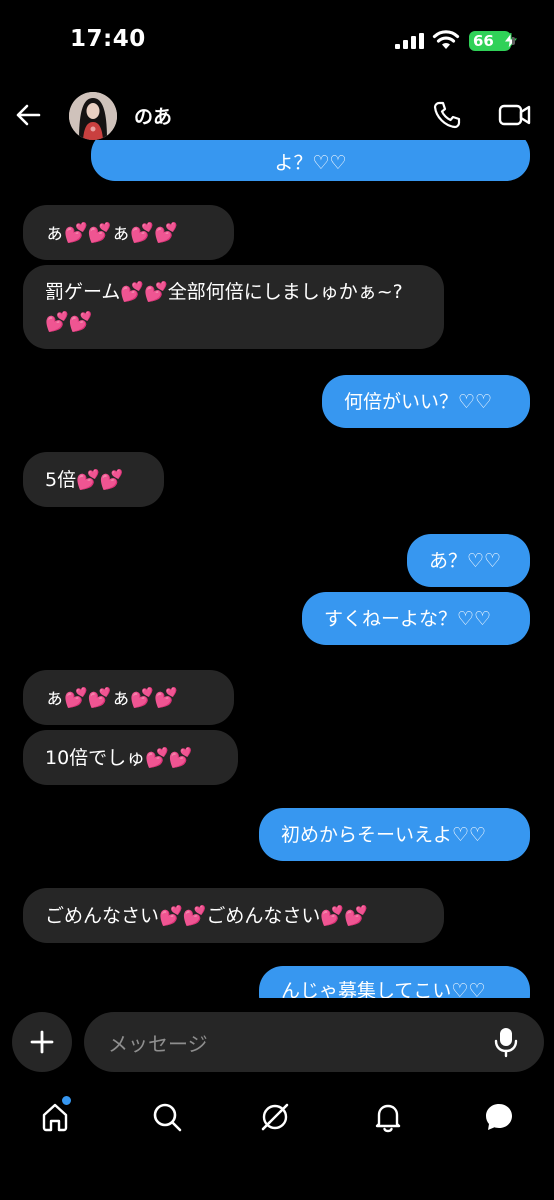 The width and height of the screenshot is (554, 1200). I want to click on message-bubble-incoming: 5倍💕💕, so click(93, 479).